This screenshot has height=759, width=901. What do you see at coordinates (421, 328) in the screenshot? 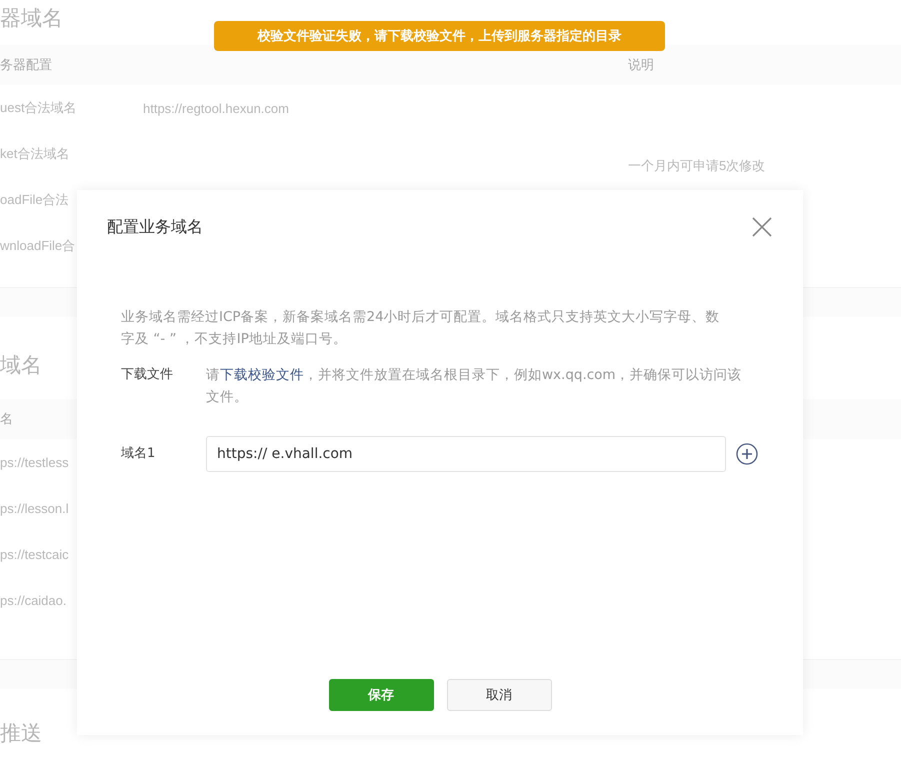
I see `description: 业务域名需经过ICP备案，新备案域名需24小时后才可配置。域名格式只支持英文大小写字母、数字及 “- ” ，不支持IP地址及端口号。` at bounding box center [421, 328].